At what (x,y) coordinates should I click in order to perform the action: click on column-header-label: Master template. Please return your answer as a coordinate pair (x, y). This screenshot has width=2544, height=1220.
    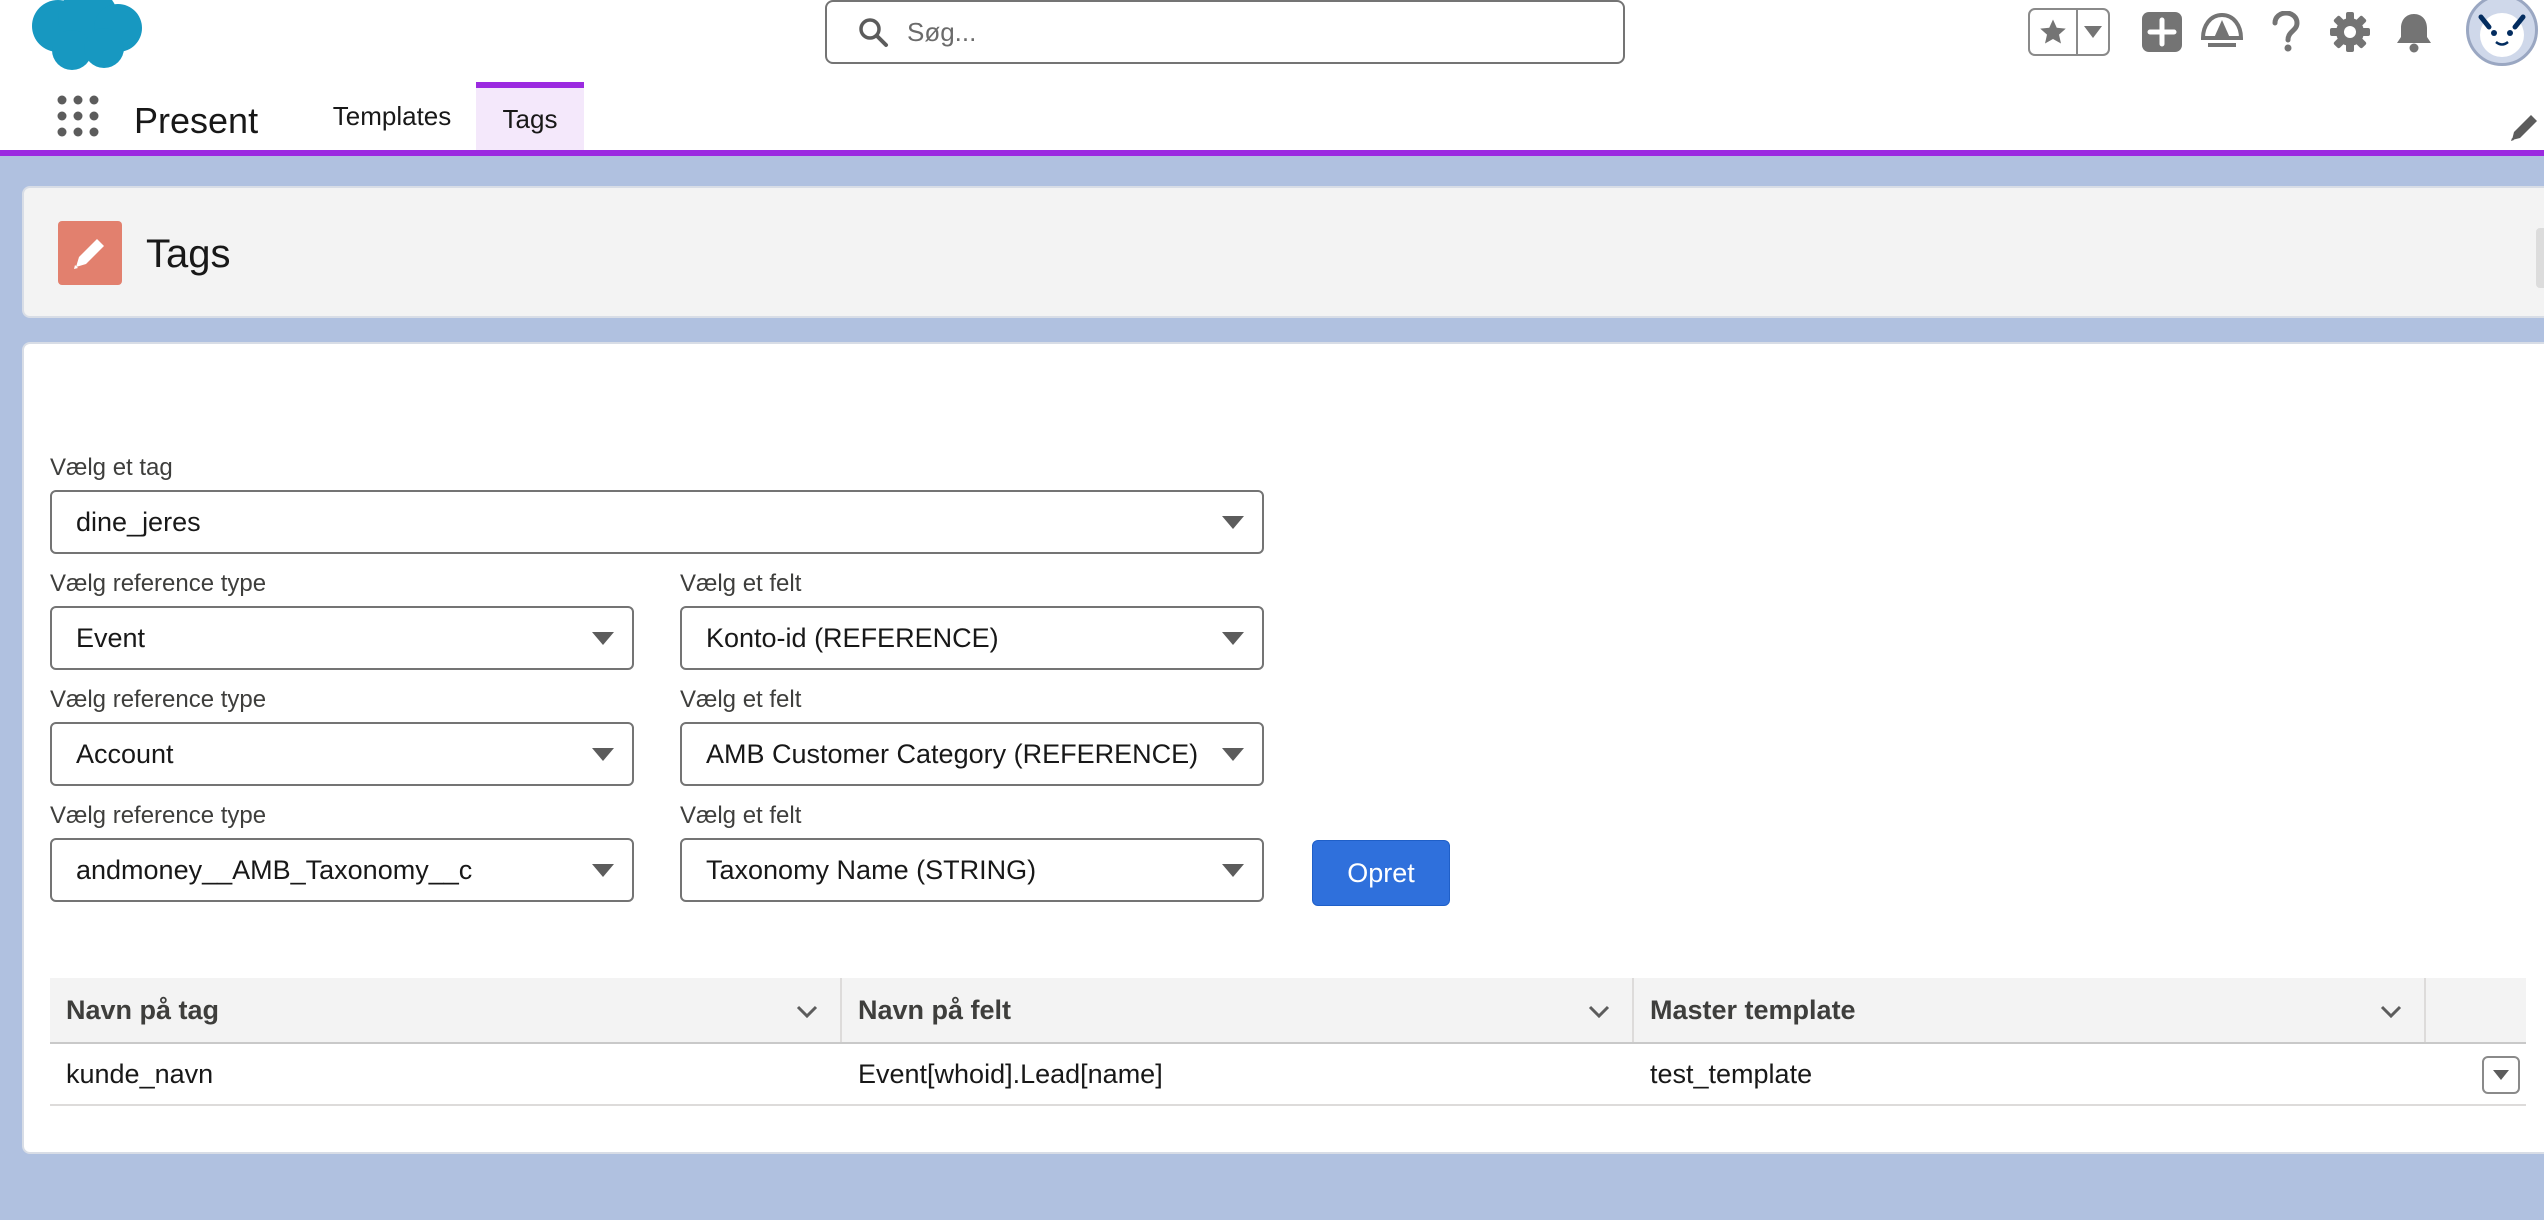
    Looking at the image, I should click on (1753, 1009).